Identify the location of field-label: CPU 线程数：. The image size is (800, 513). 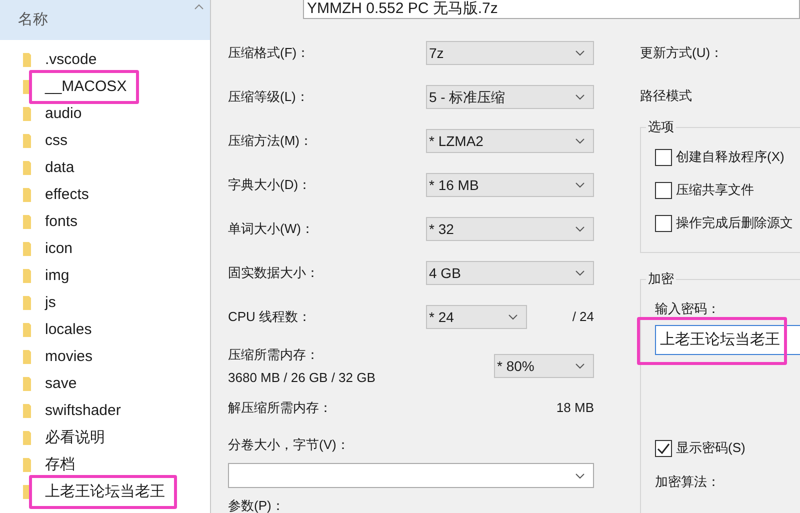
(270, 317).